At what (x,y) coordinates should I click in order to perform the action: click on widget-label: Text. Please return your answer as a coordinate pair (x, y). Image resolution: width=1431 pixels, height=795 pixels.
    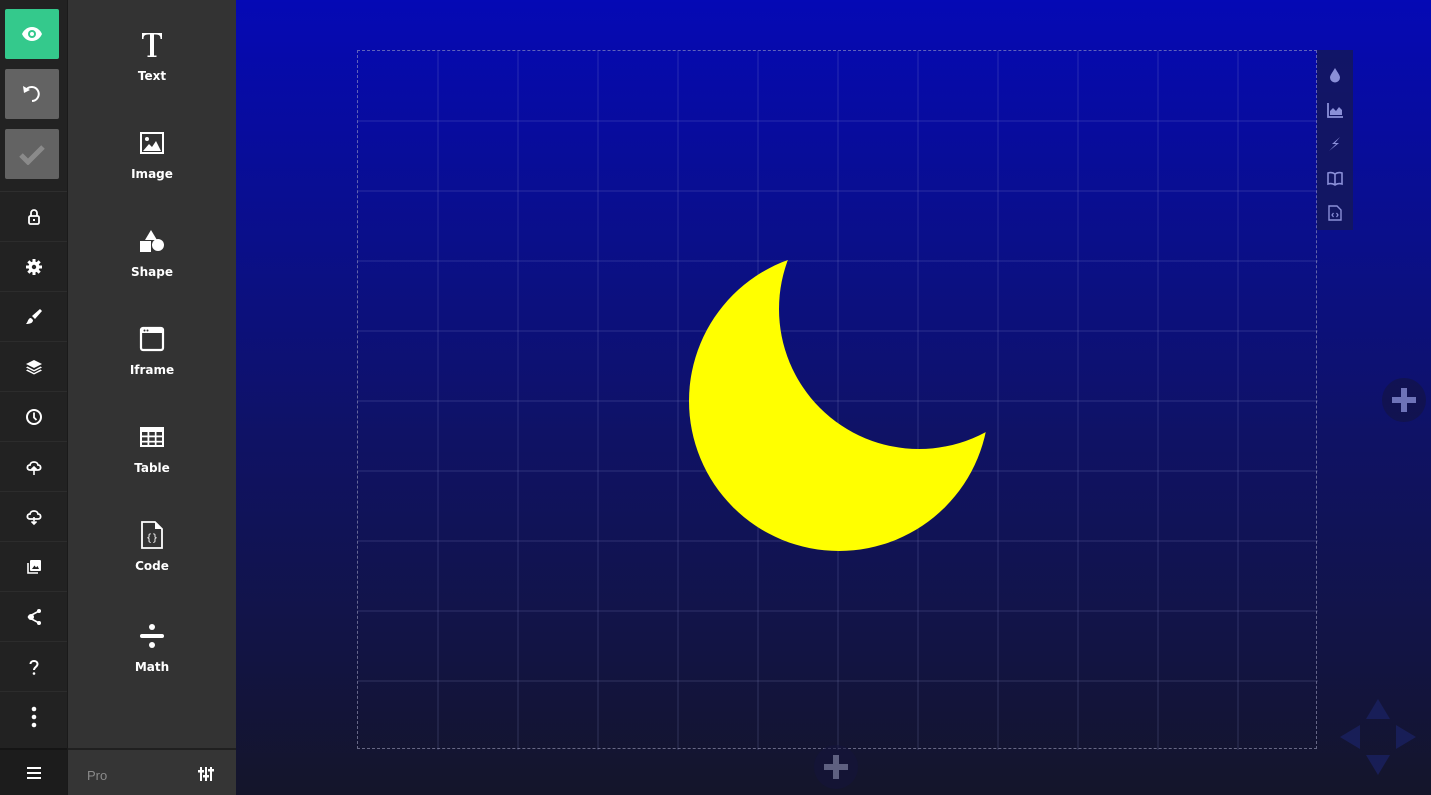
    Looking at the image, I should click on (152, 76).